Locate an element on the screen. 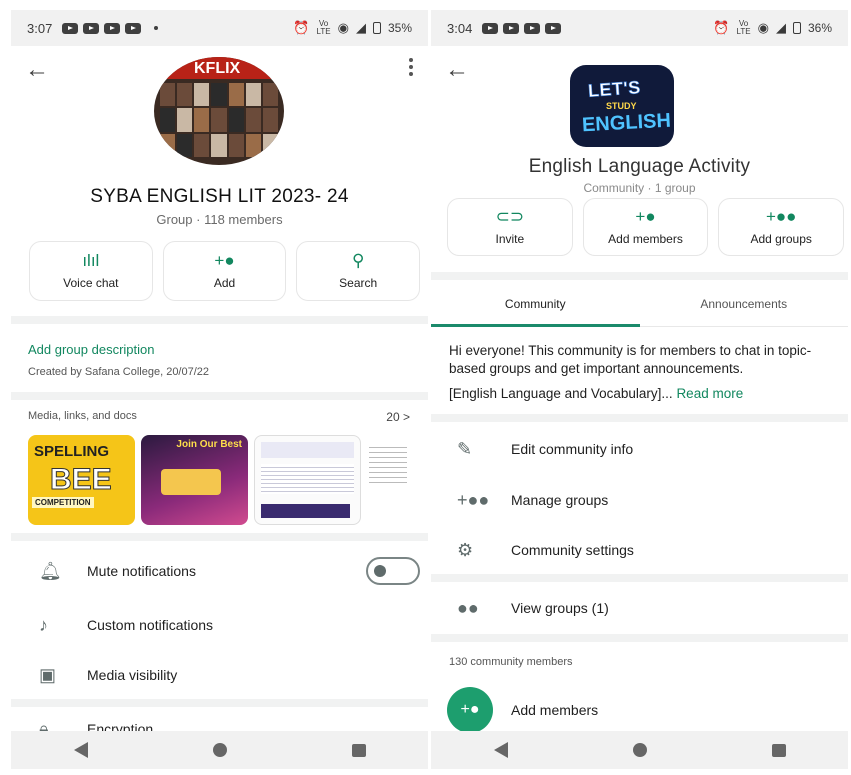 This screenshot has width=851, height=775. add-members-button: +● Add members is located at coordinates (645, 227).